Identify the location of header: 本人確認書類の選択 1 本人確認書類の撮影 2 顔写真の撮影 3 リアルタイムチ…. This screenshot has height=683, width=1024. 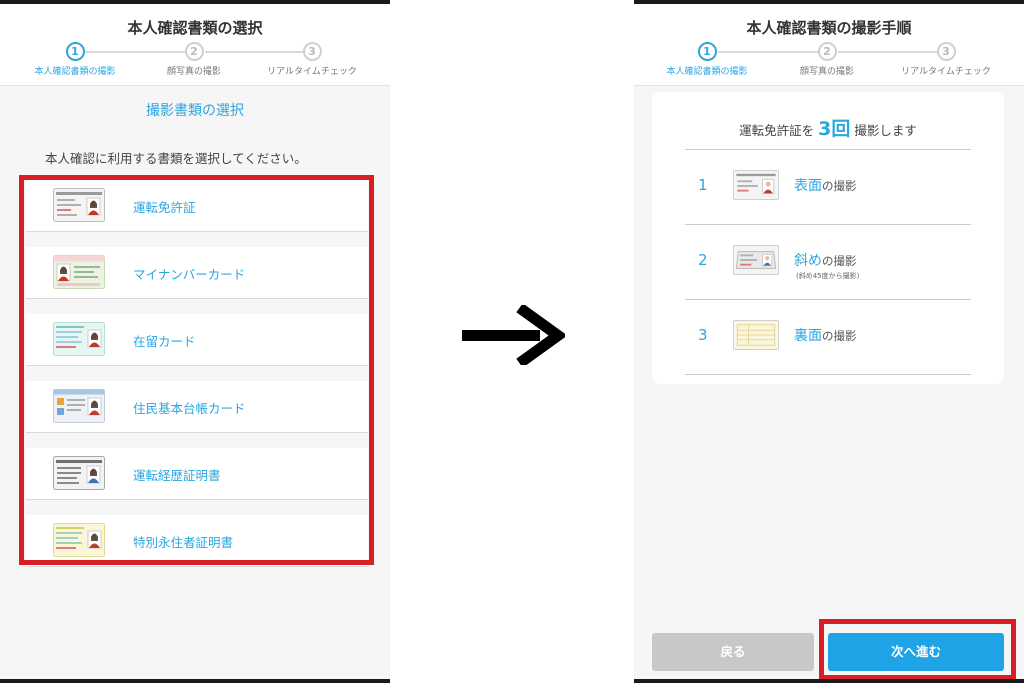
(195, 45).